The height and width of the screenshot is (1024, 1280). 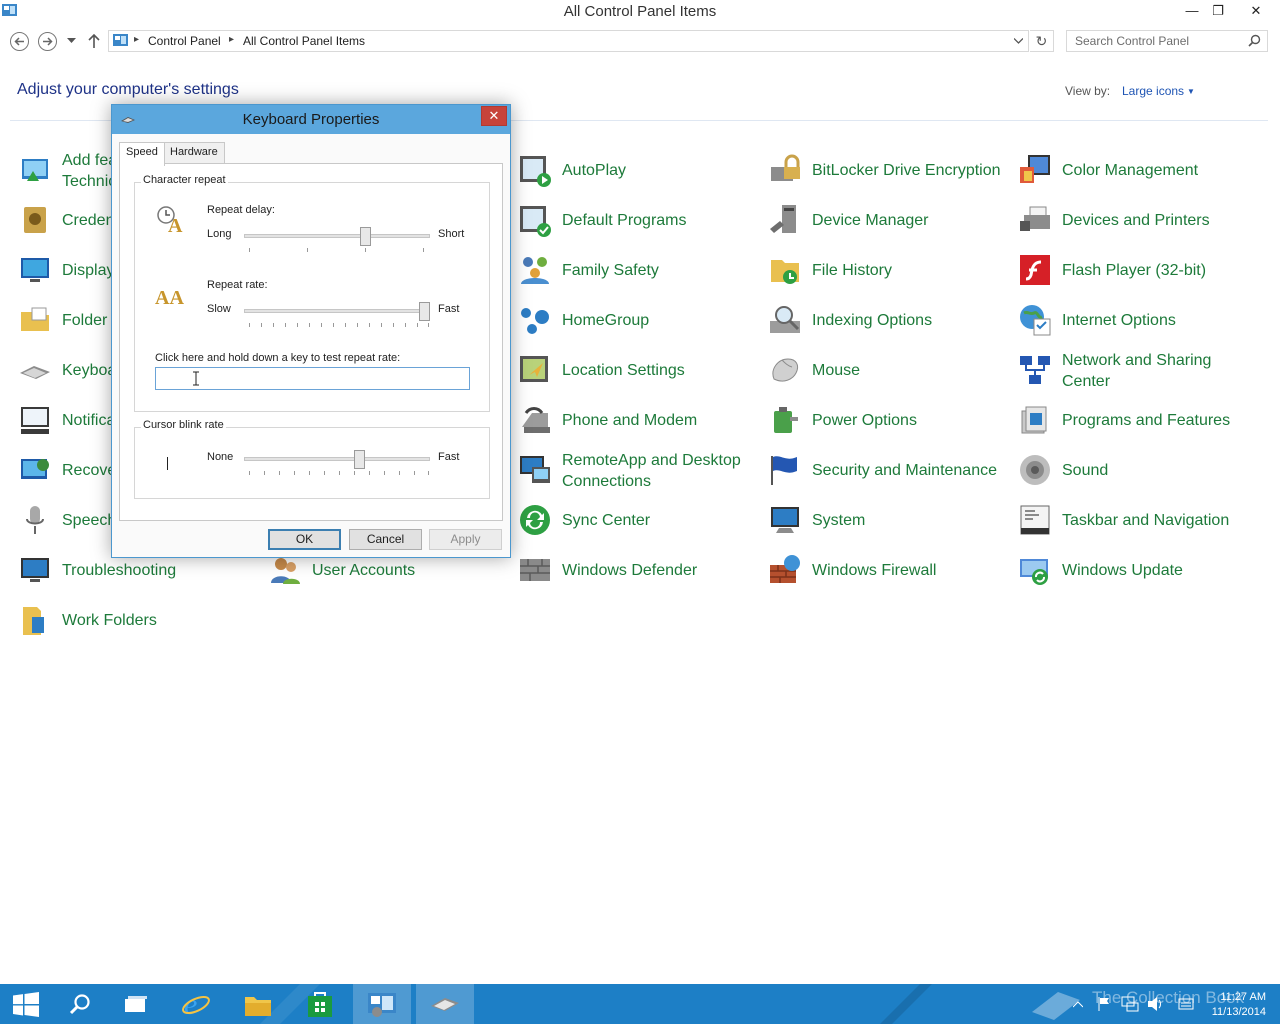 What do you see at coordinates (304, 539) in the screenshot?
I see `ok-button: OK` at bounding box center [304, 539].